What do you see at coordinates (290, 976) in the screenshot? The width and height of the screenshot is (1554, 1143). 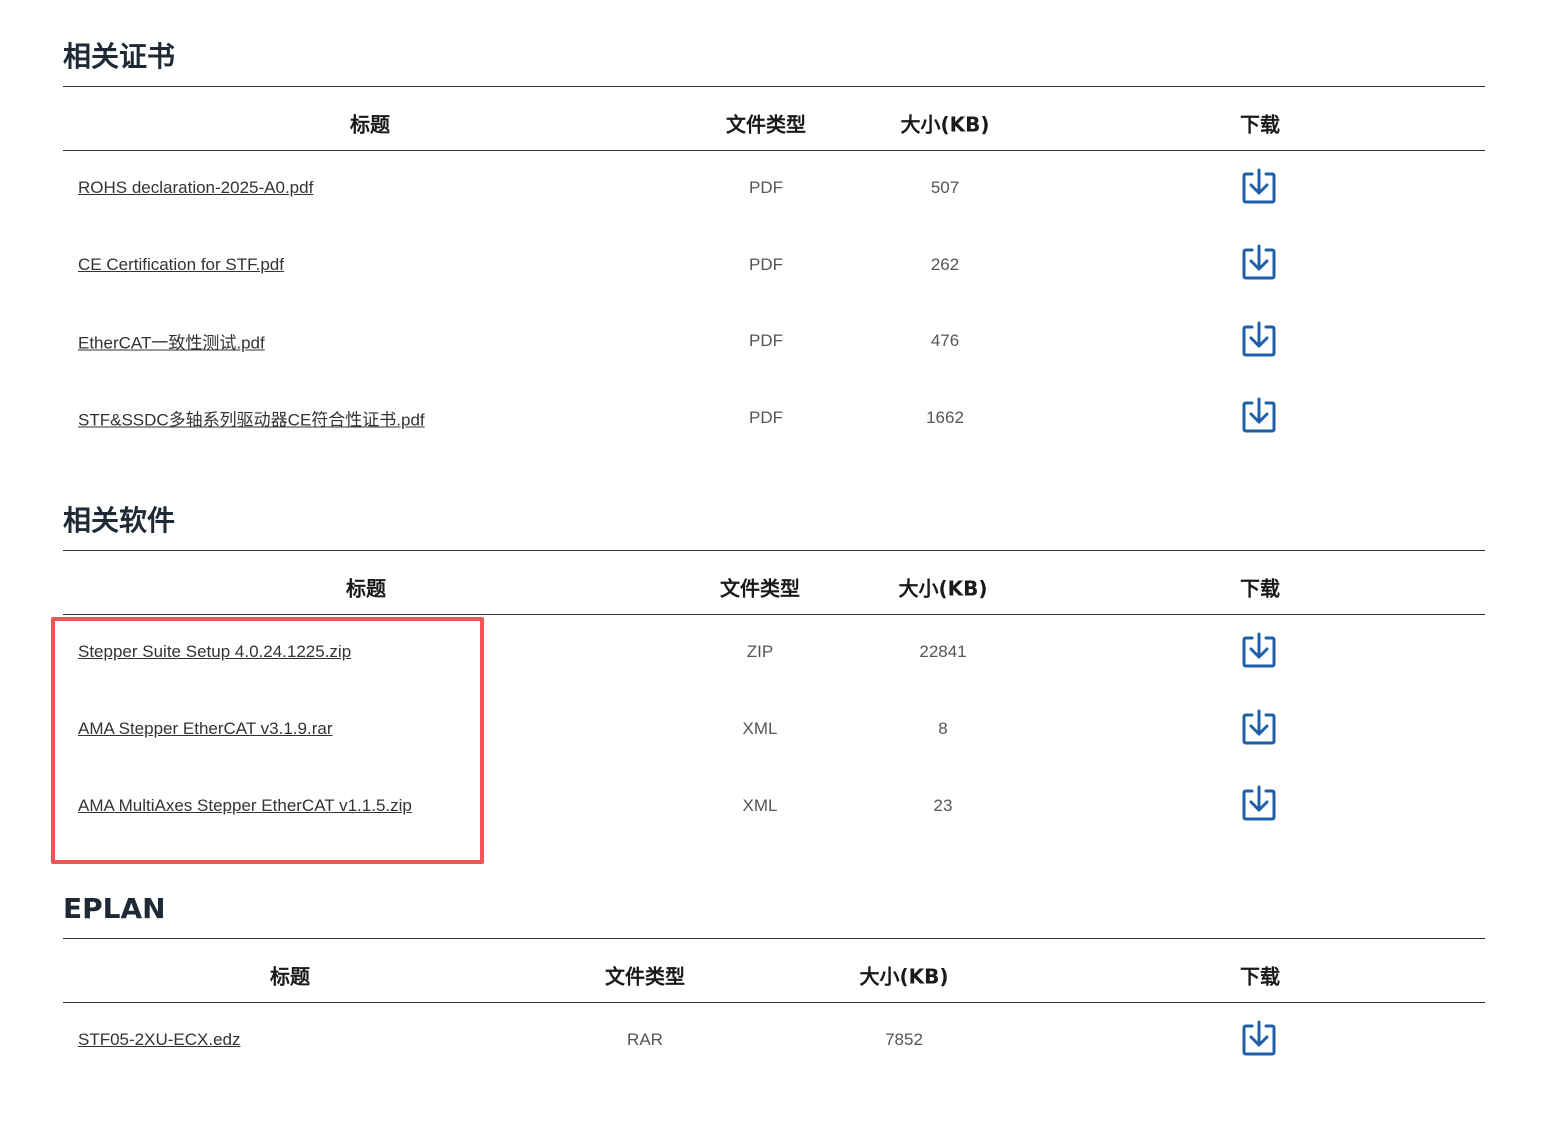 I see `col-header-title: 标题` at bounding box center [290, 976].